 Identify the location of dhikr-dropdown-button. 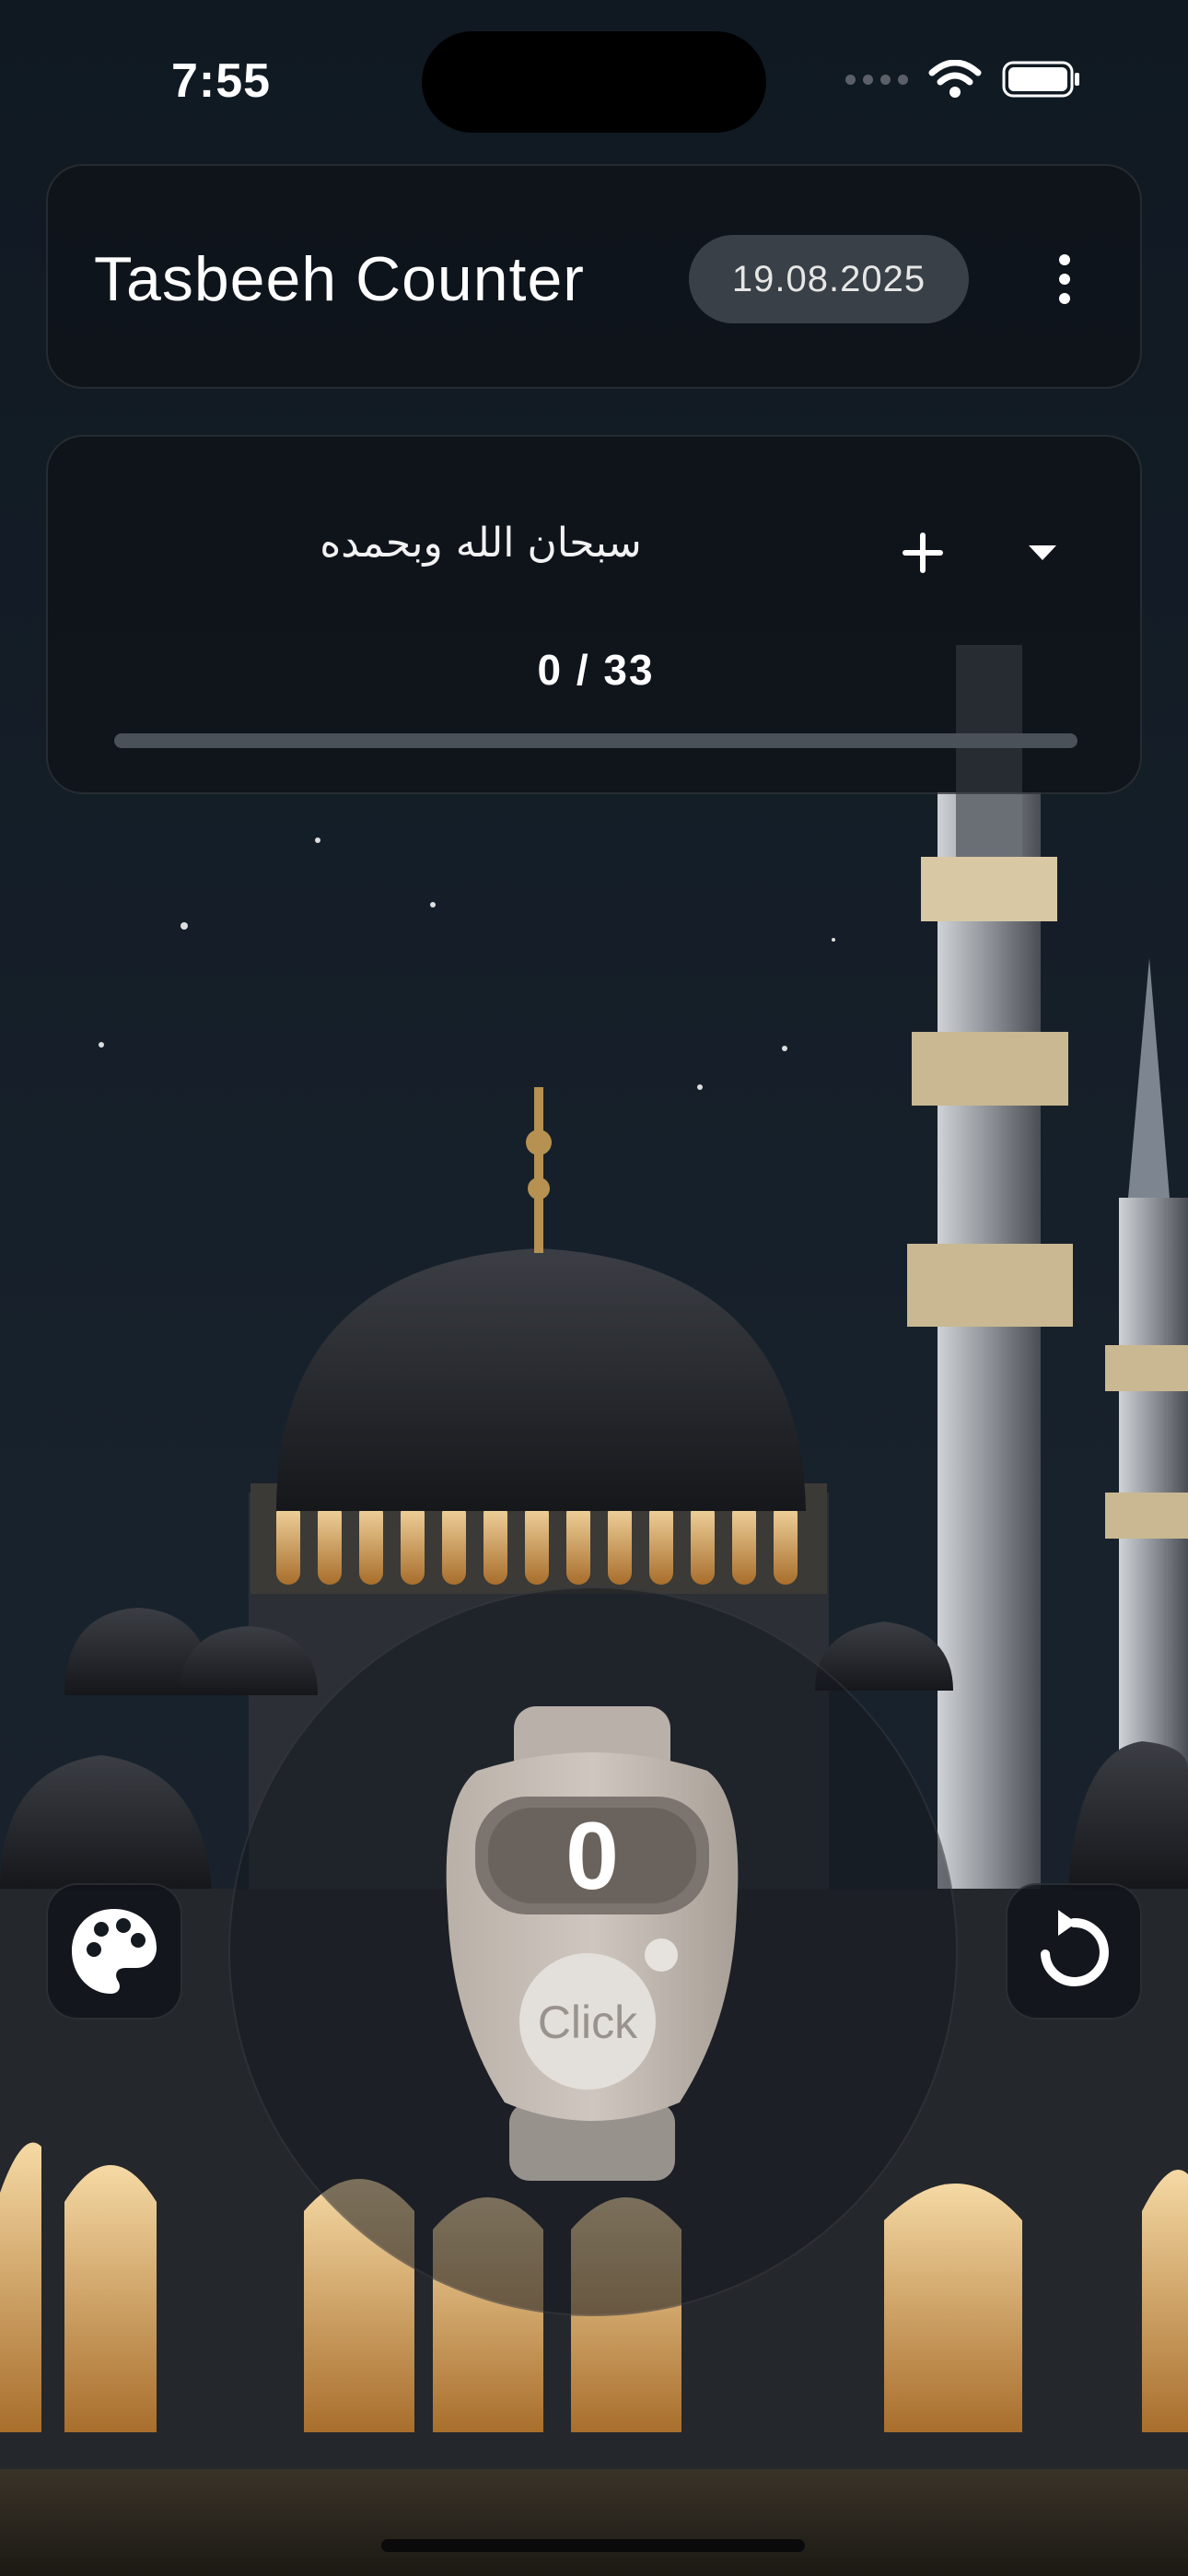
(1042, 553).